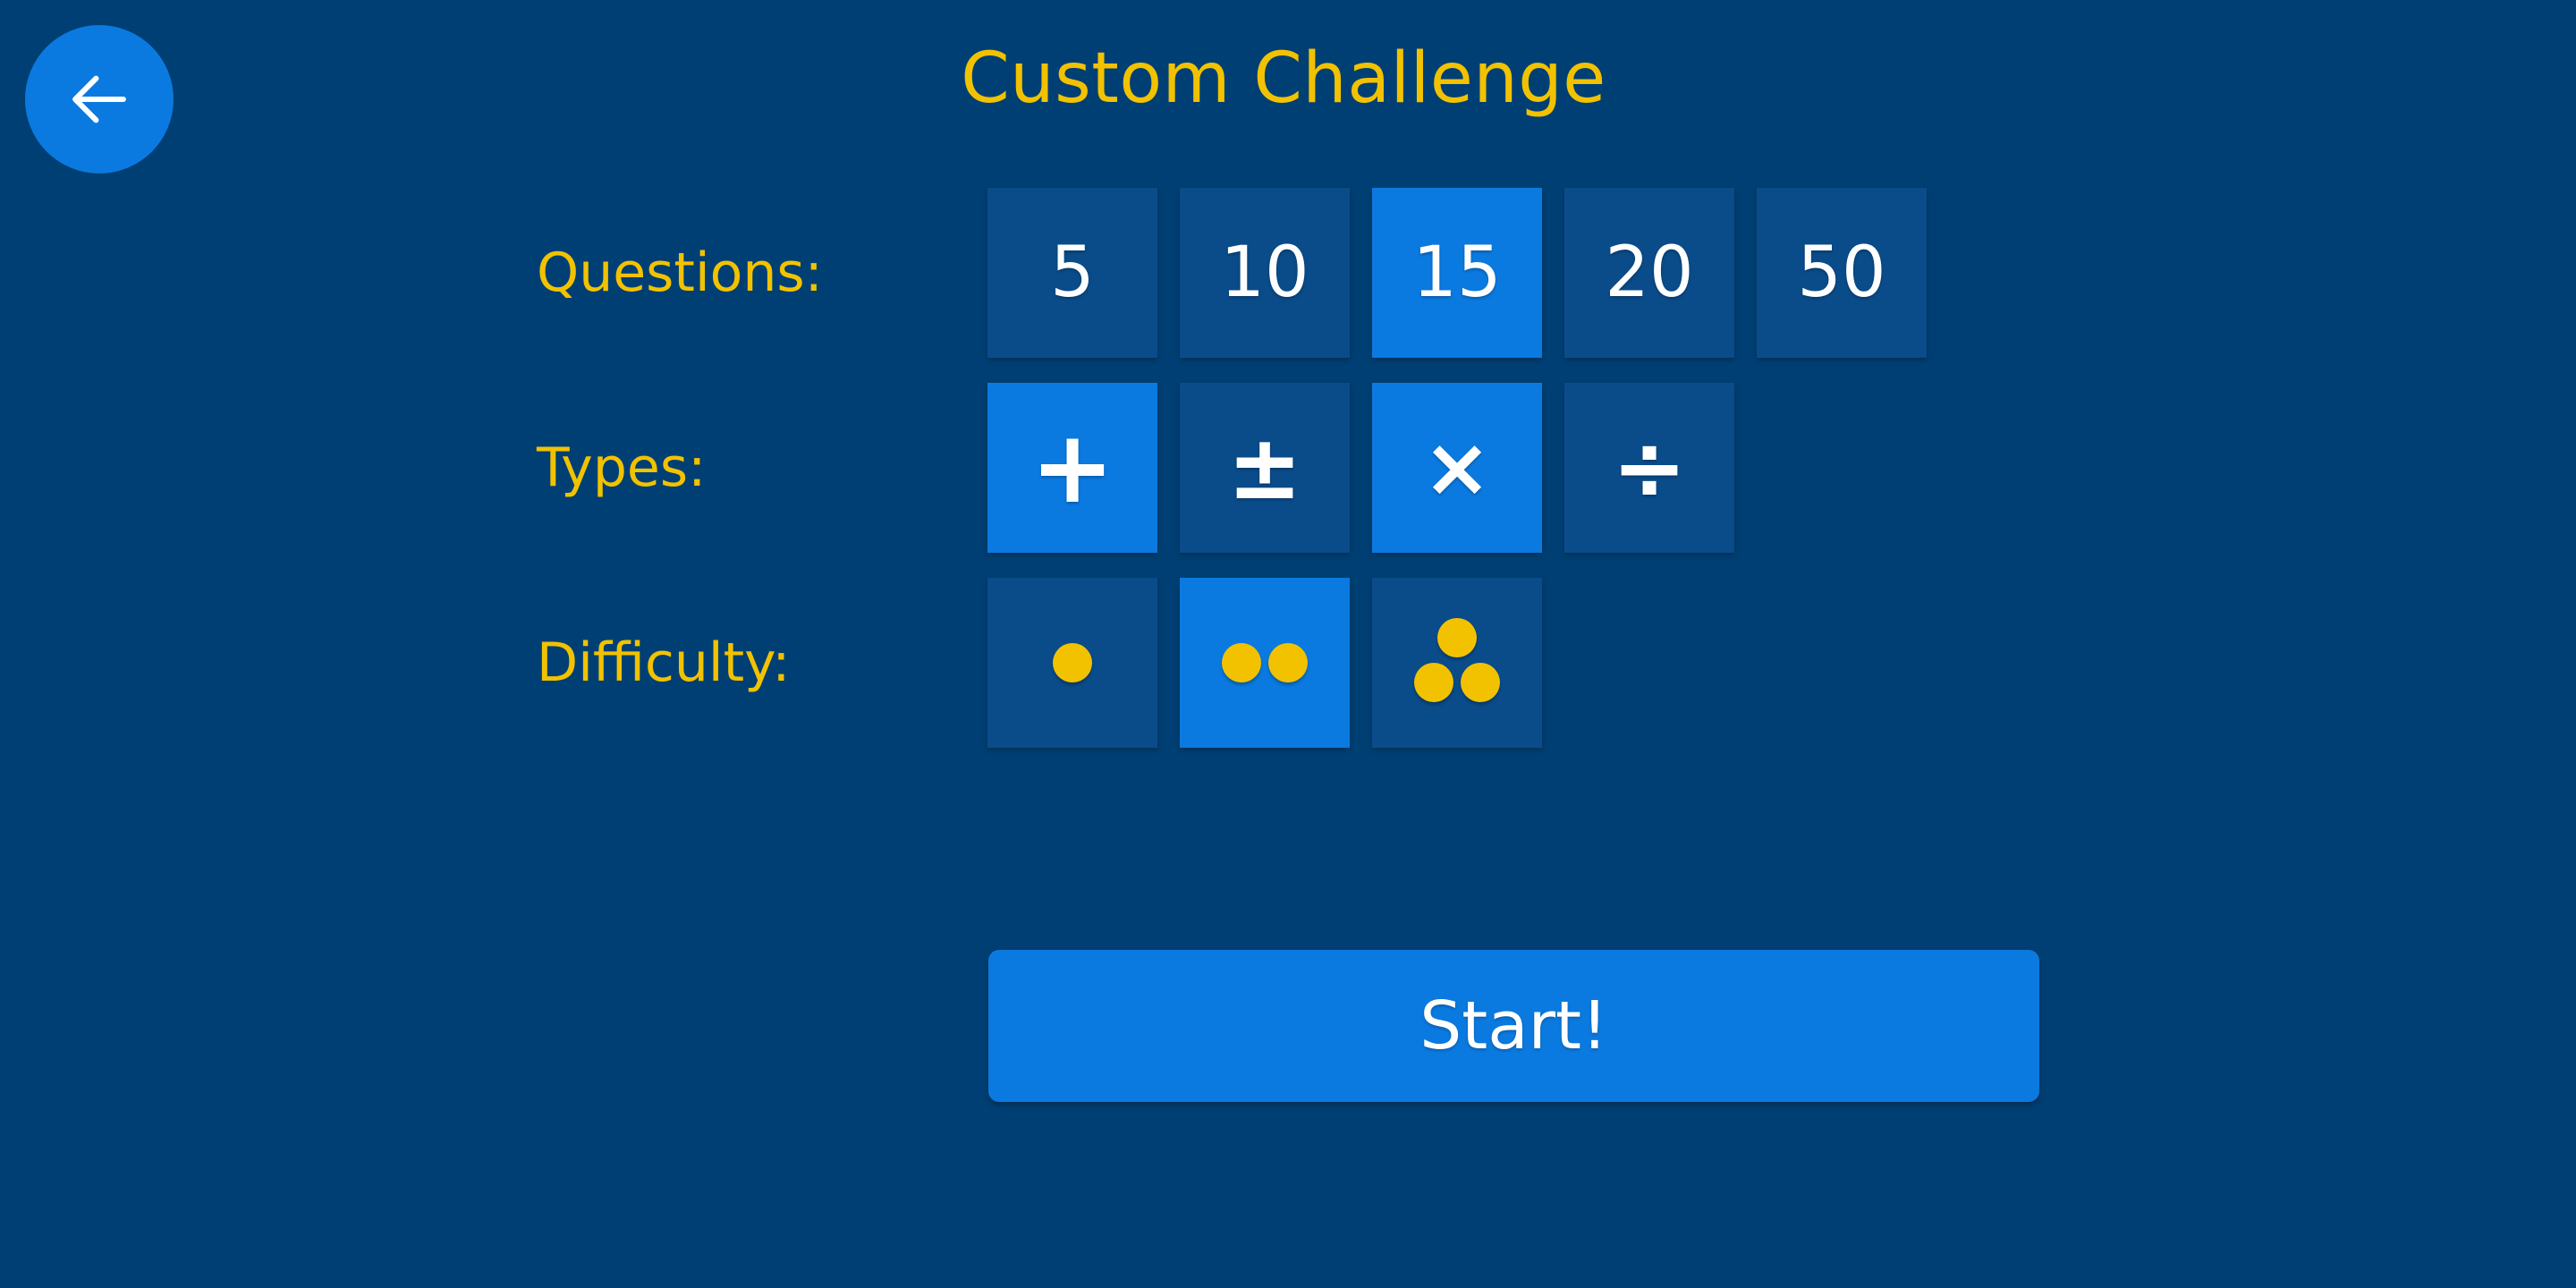 The image size is (2576, 1288). What do you see at coordinates (622, 467) in the screenshot?
I see `types-label: Types:` at bounding box center [622, 467].